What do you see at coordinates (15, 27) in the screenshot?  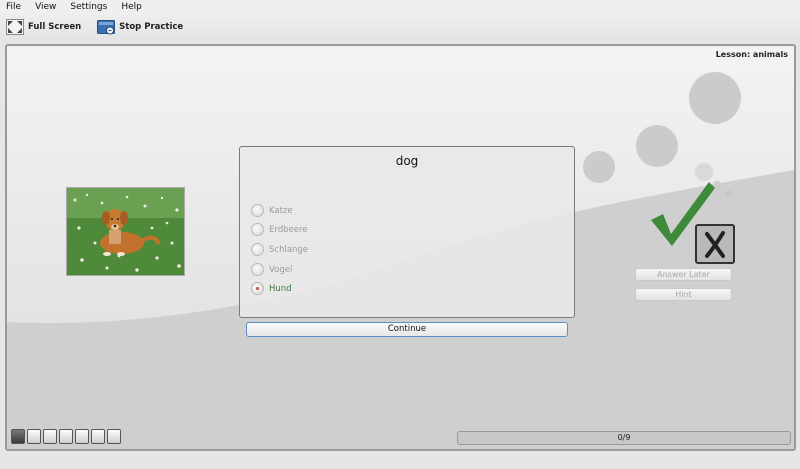 I see `fullscreen-icon` at bounding box center [15, 27].